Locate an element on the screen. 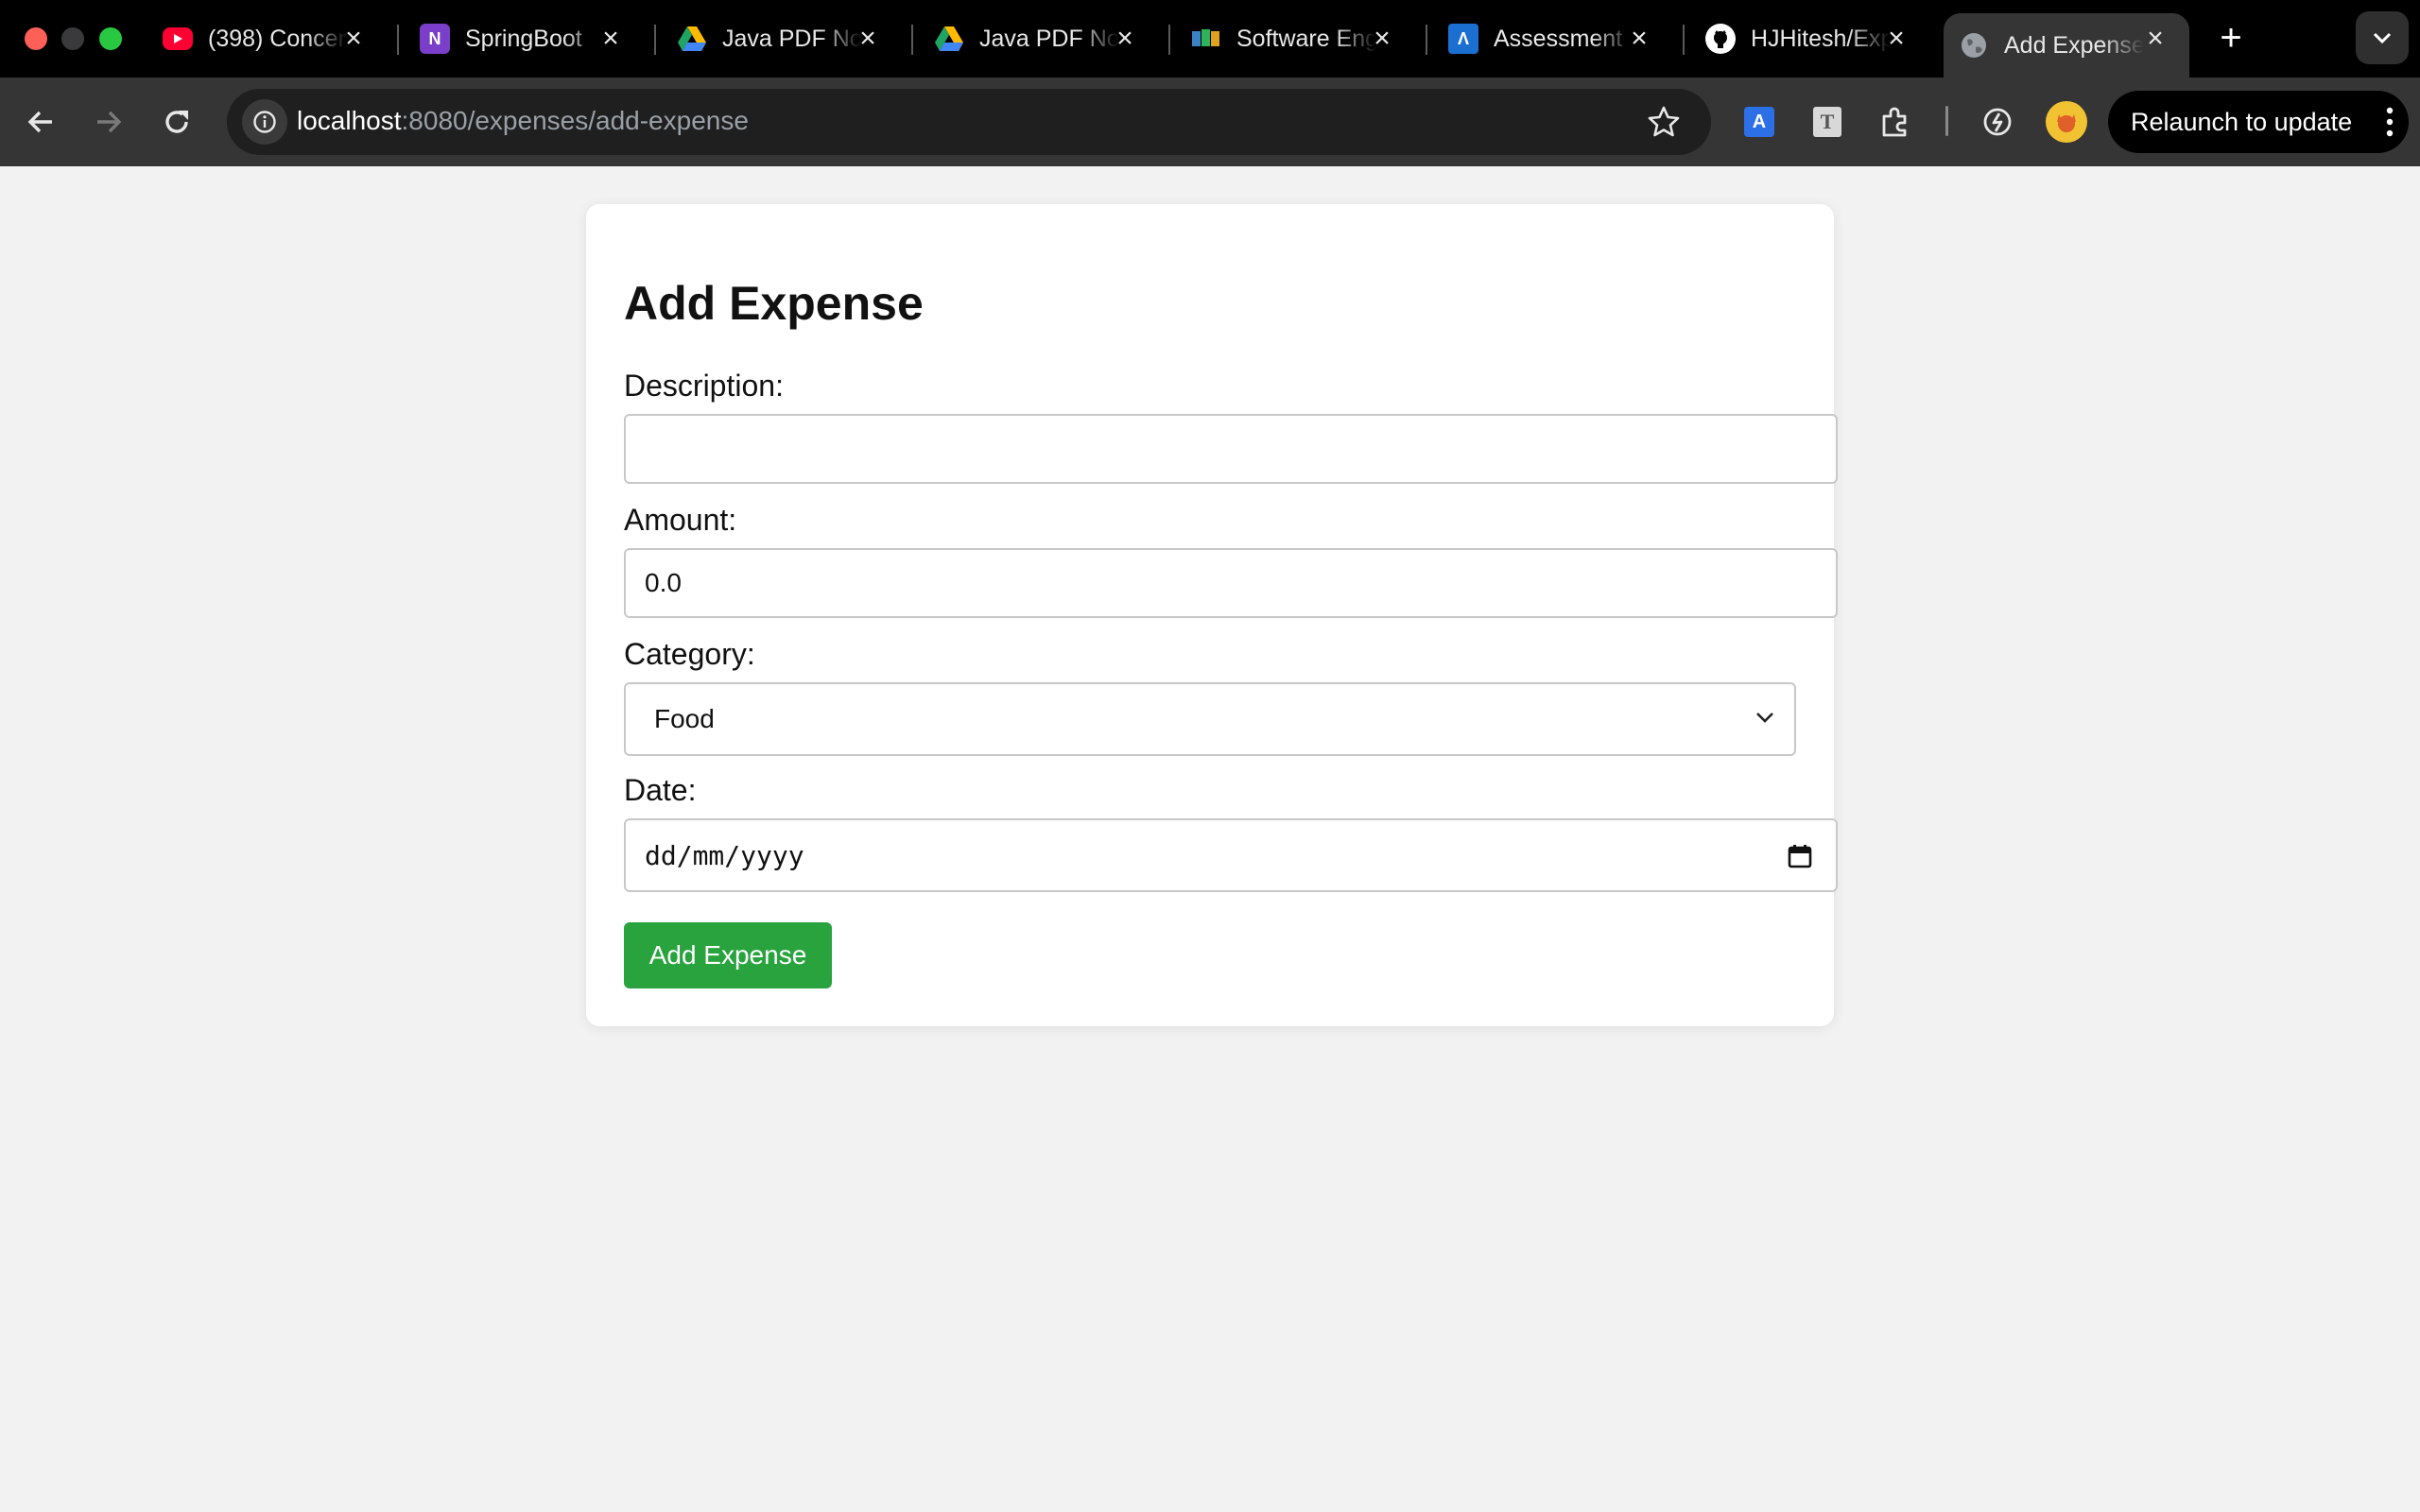 This screenshot has height=1512, width=2420. books-icon is located at coordinates (1206, 39).